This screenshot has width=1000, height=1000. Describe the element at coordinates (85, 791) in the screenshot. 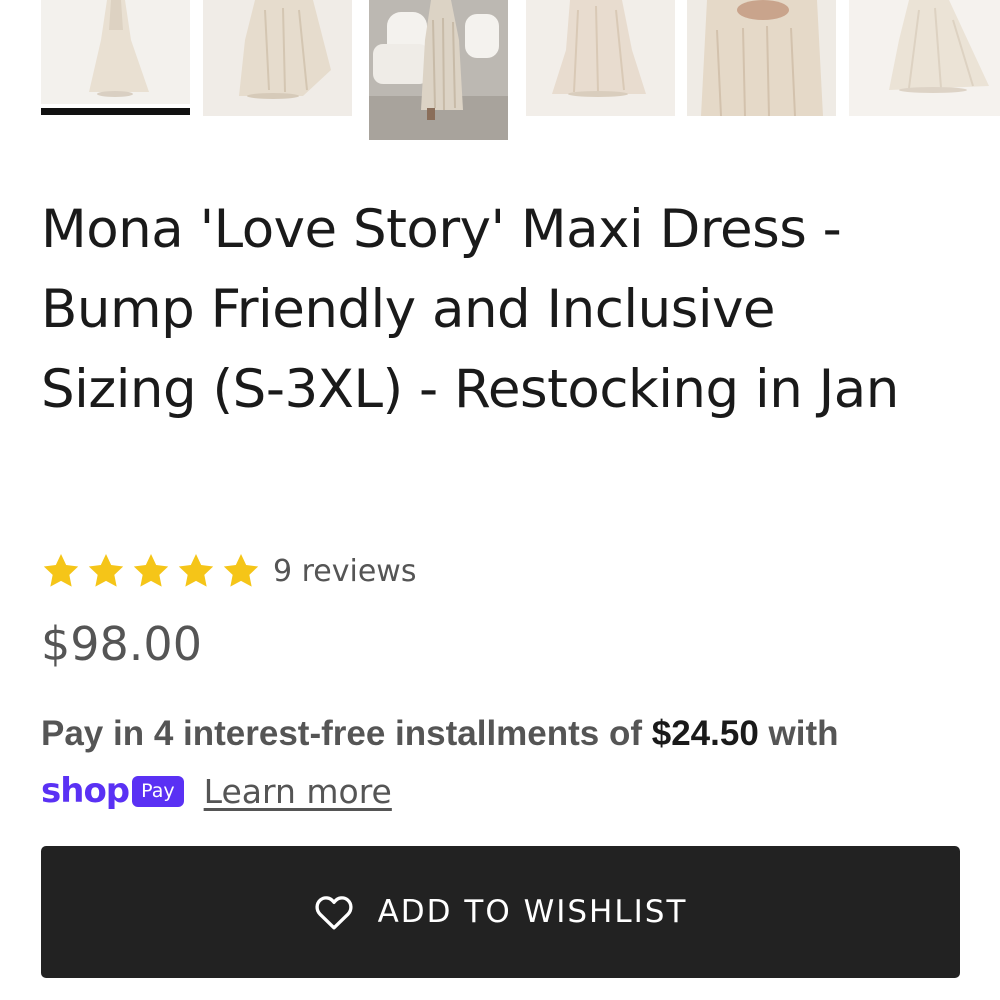

I see `shoppay-logo: shop` at that location.